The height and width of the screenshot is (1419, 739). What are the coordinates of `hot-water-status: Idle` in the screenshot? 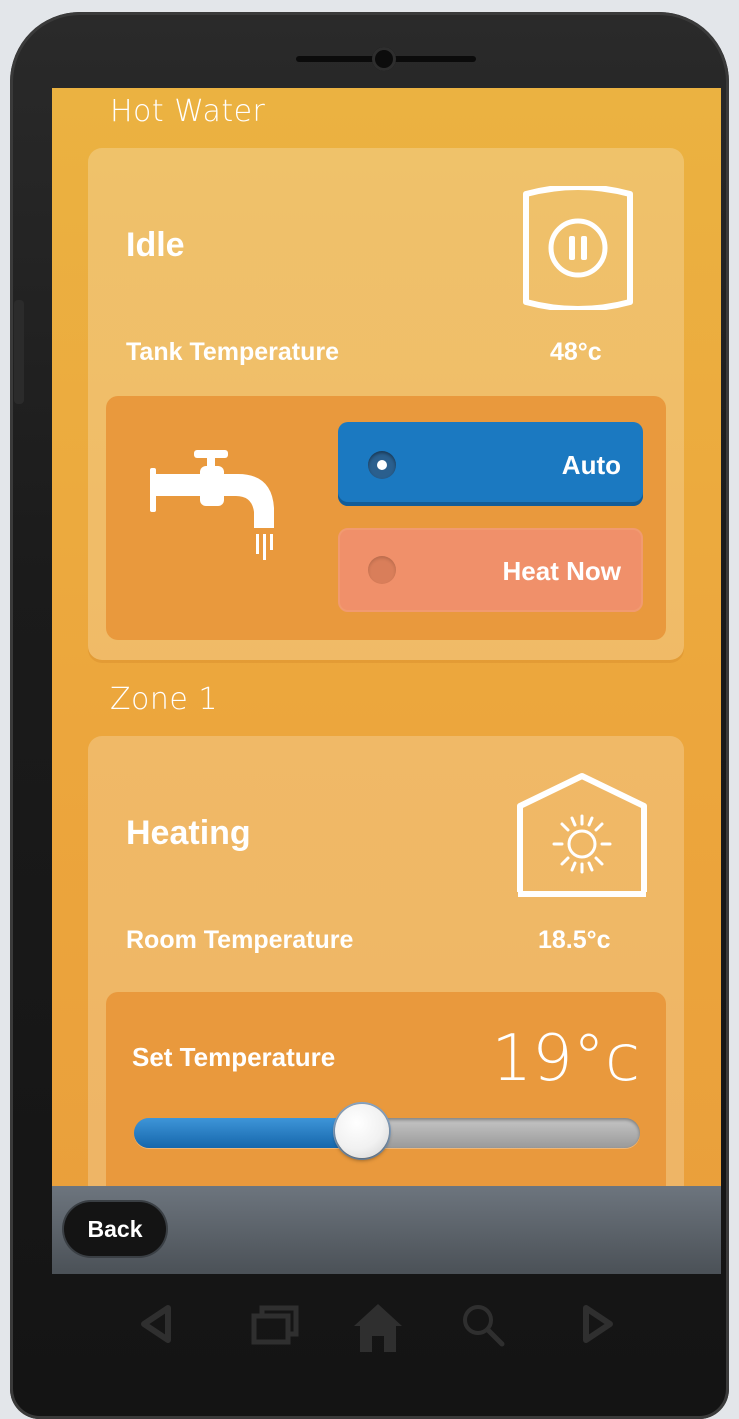 It's located at (155, 245).